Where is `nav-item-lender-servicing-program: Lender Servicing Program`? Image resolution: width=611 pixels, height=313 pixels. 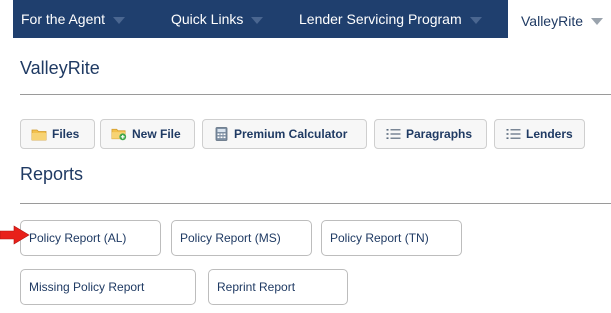
nav-item-lender-servicing-program: Lender Servicing Program is located at coordinates (390, 19).